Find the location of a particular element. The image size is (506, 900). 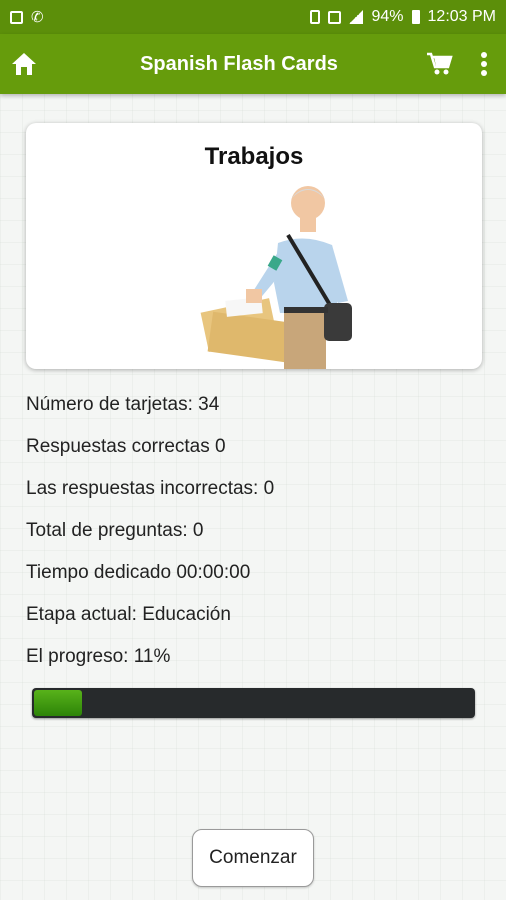

time-spent-text: Tiempo dedicado 00:00:00 is located at coordinates (138, 572).